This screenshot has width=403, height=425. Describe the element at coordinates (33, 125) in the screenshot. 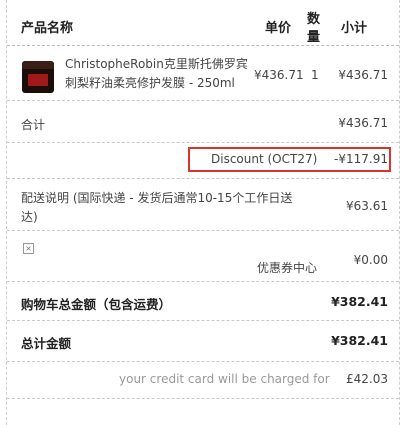

I see `total-label: 合计` at that location.